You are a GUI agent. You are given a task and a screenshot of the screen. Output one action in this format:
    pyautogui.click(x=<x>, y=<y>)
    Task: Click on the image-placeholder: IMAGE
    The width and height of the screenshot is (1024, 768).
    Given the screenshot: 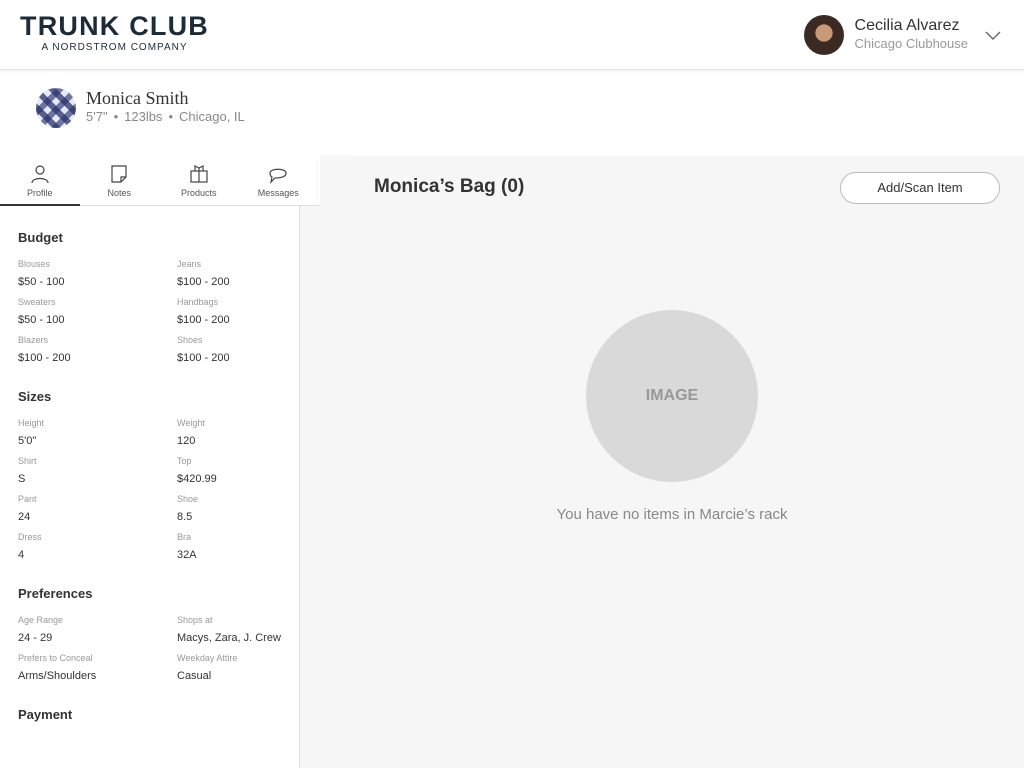 What is the action you would take?
    pyautogui.click(x=672, y=396)
    